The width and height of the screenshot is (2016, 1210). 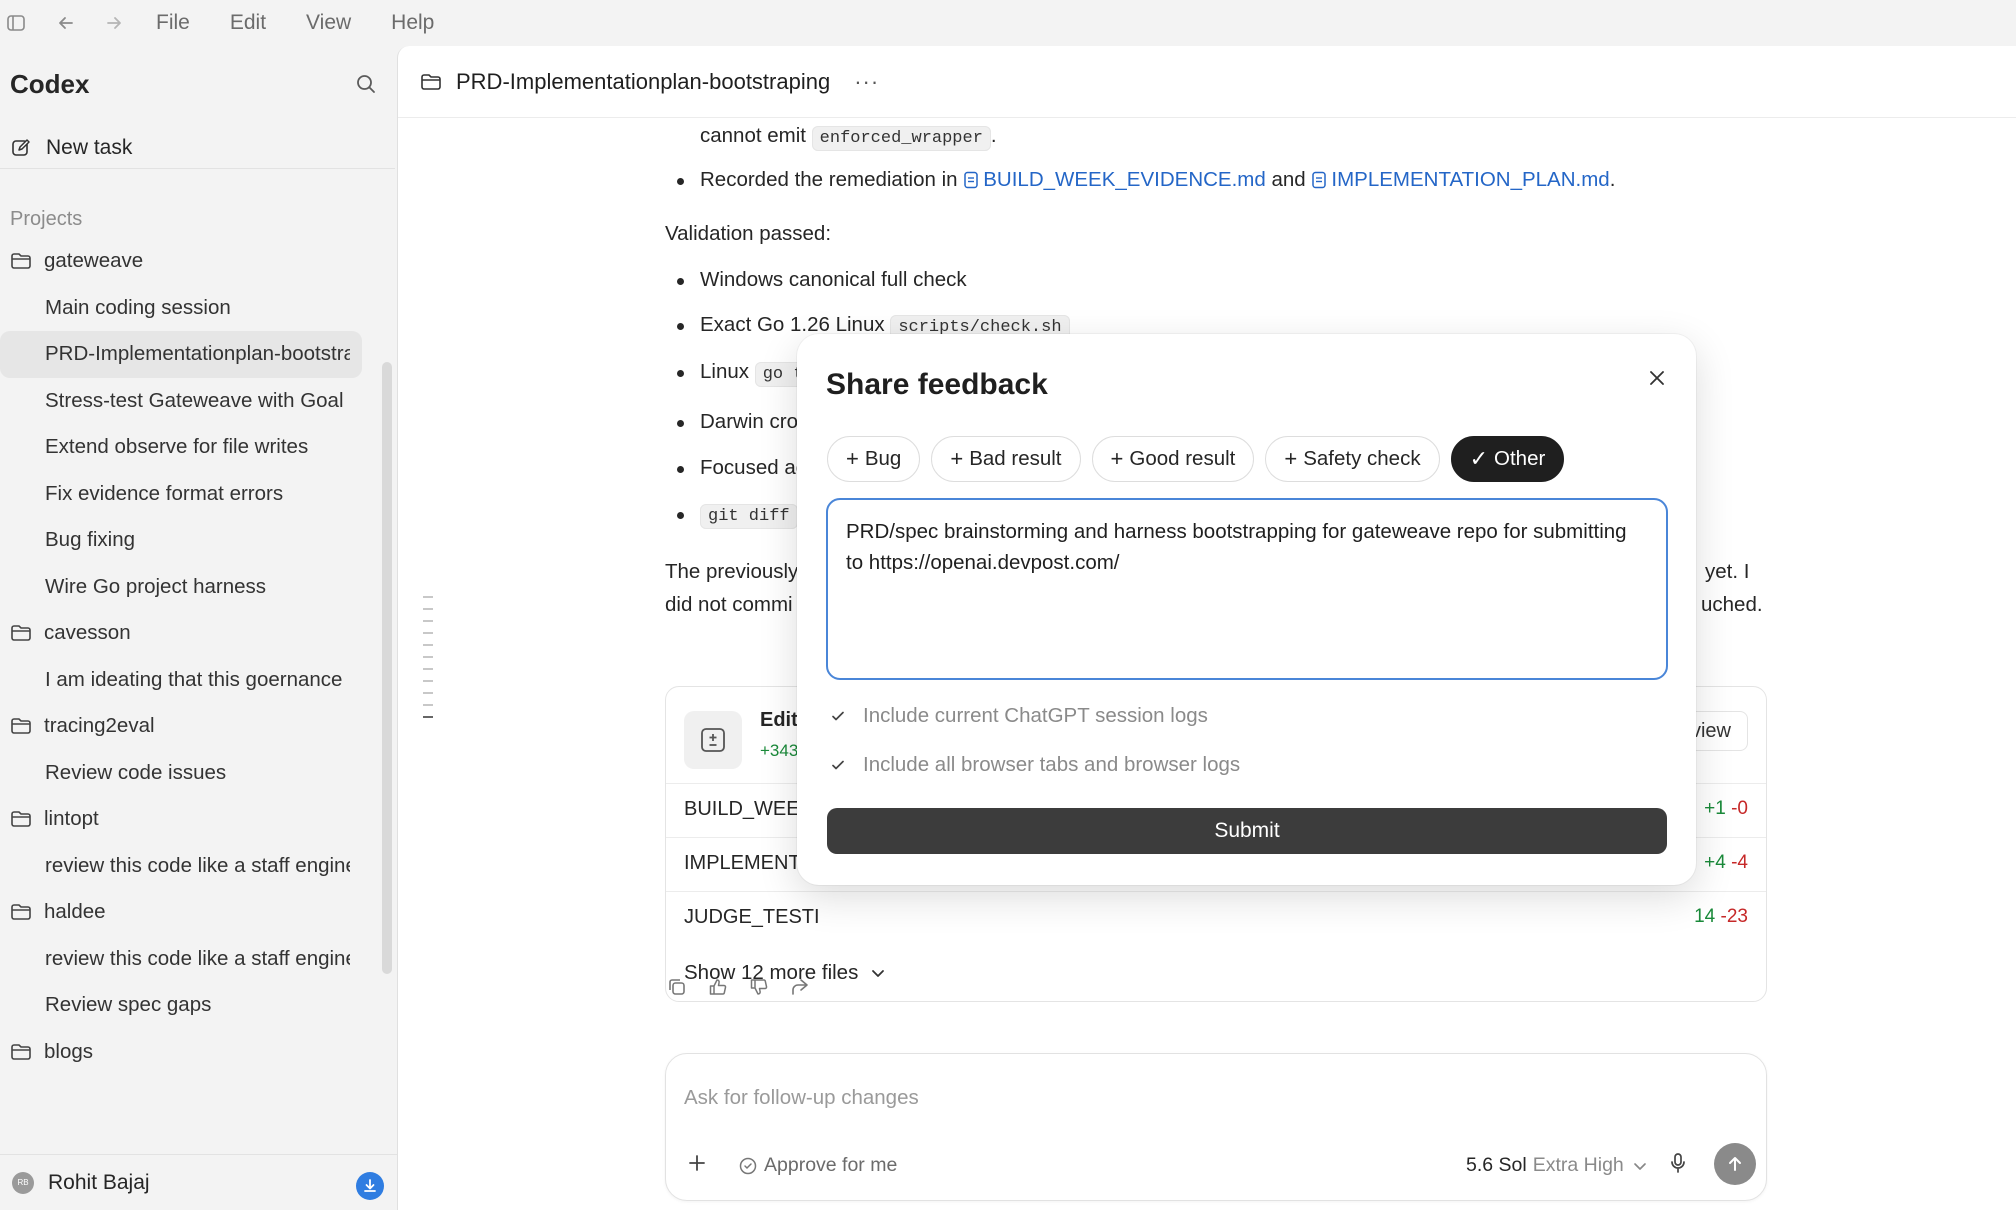 I want to click on chip-good-result: + Good result, so click(x=1173, y=459).